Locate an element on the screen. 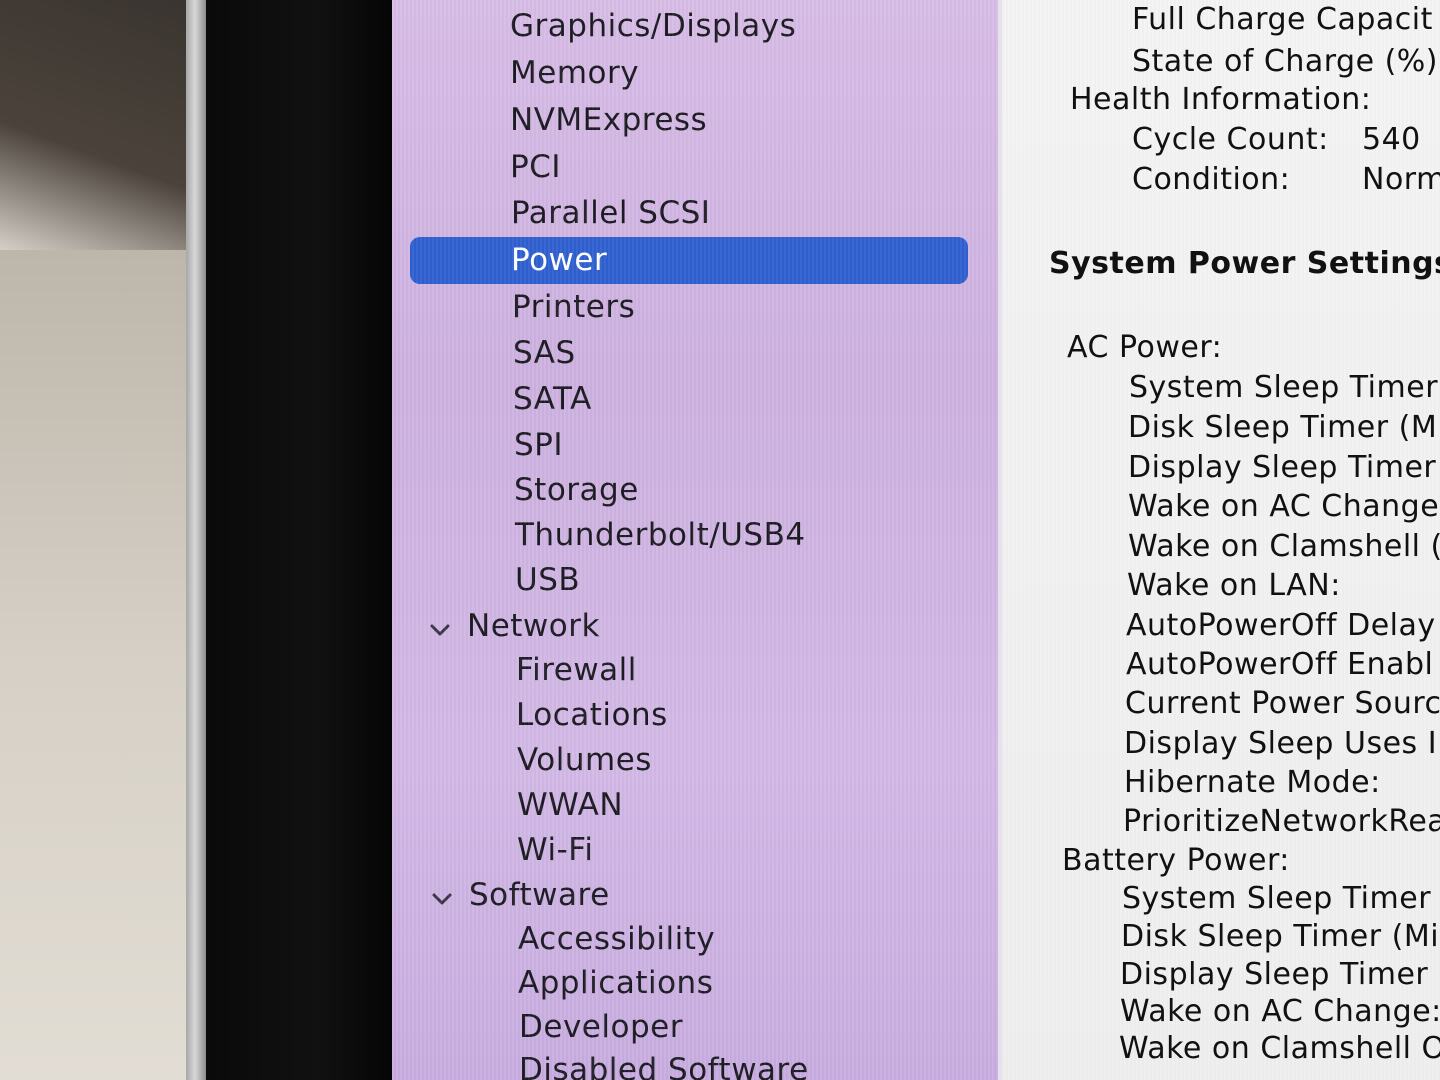 Image resolution: width=1440 pixels, height=1080 pixels. battery-wake-on-clamshell: Wake on Clamshell O is located at coordinates (1279, 1048).